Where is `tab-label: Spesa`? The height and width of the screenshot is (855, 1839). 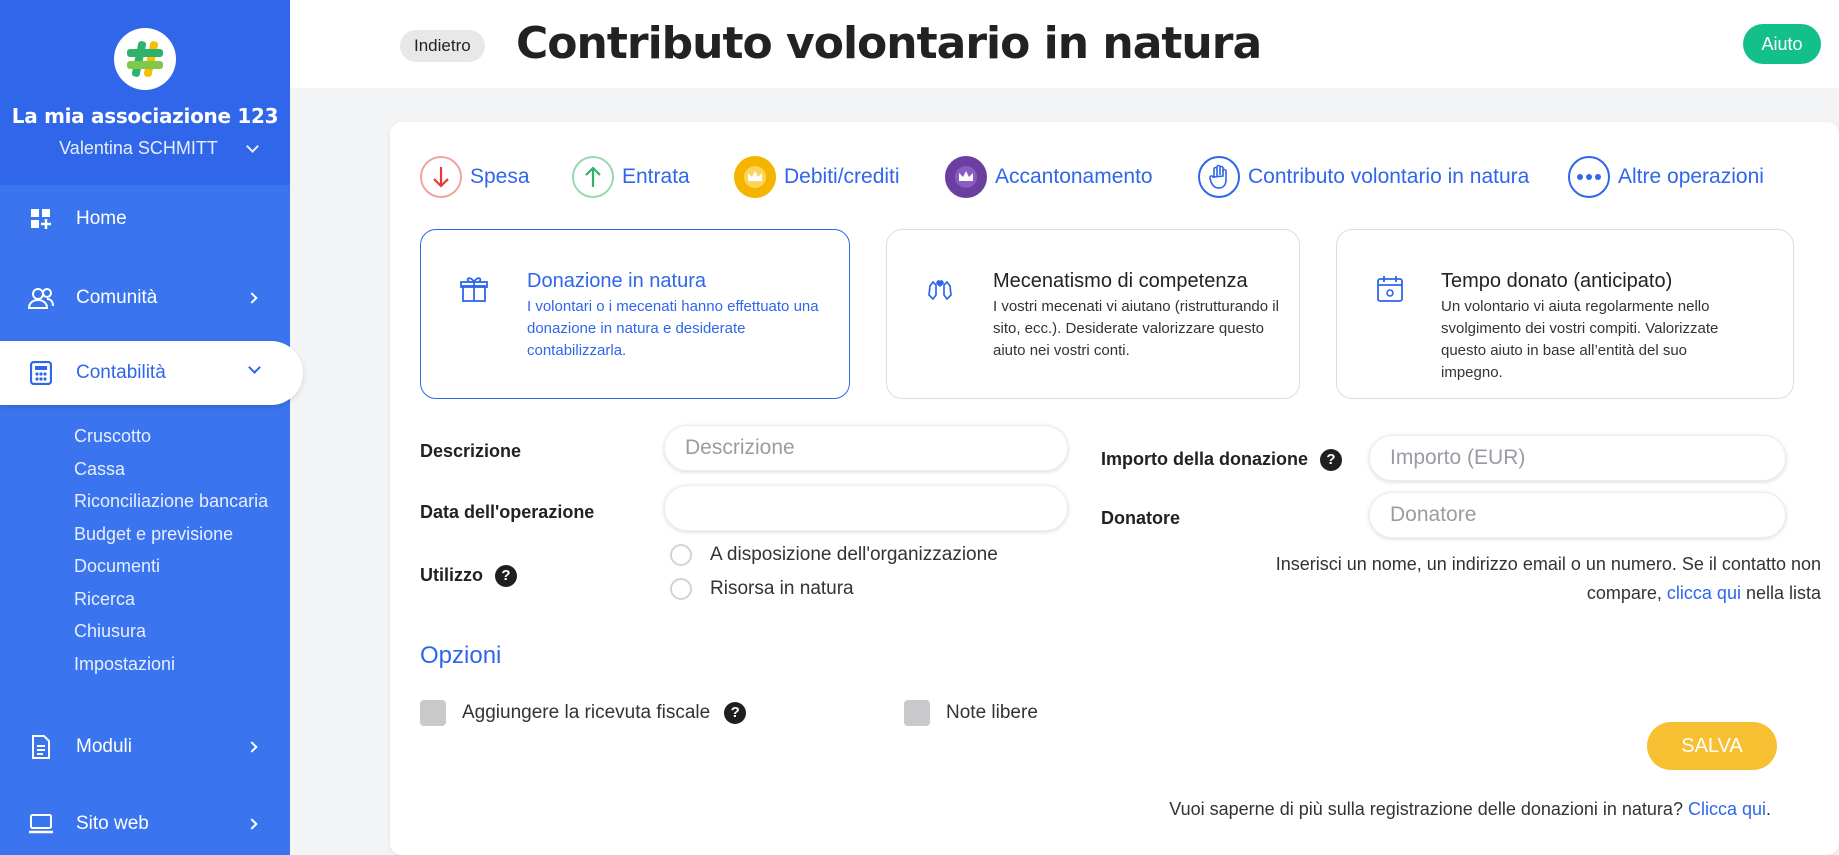
tab-label: Spesa is located at coordinates (500, 176).